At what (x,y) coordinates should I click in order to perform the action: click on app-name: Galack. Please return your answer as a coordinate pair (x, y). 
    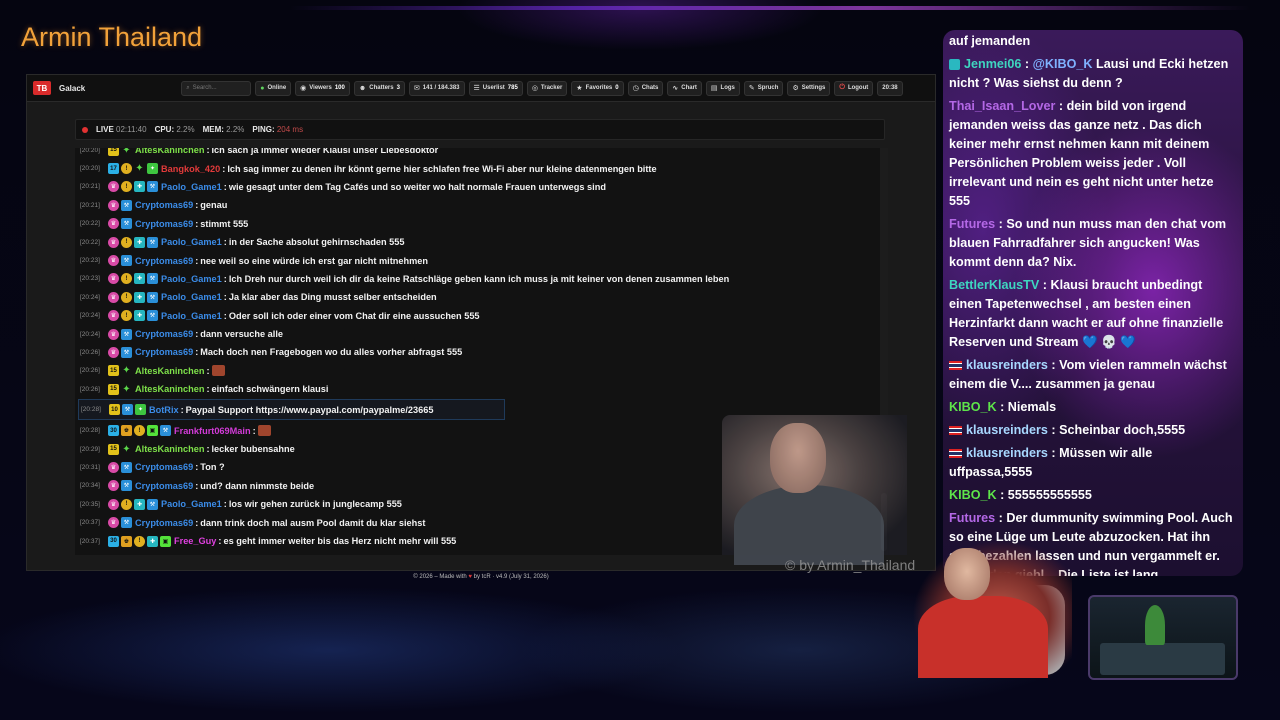
    Looking at the image, I should click on (72, 88).